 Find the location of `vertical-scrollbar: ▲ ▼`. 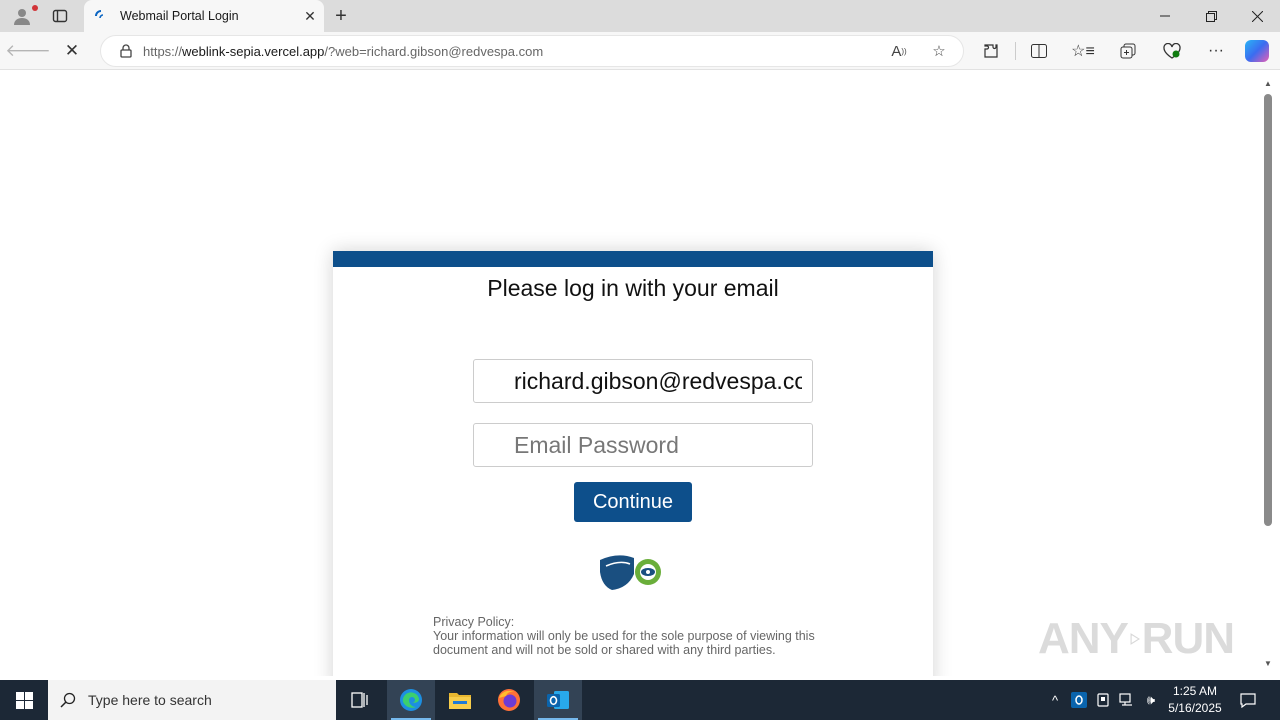

vertical-scrollbar: ▲ ▼ is located at coordinates (1268, 373).